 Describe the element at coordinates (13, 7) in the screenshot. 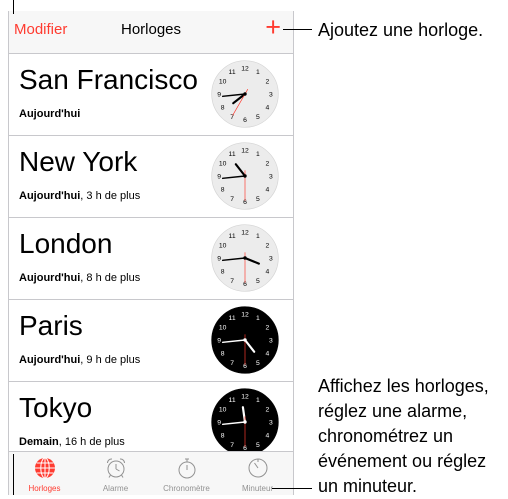

I see `callout-line-edit` at that location.